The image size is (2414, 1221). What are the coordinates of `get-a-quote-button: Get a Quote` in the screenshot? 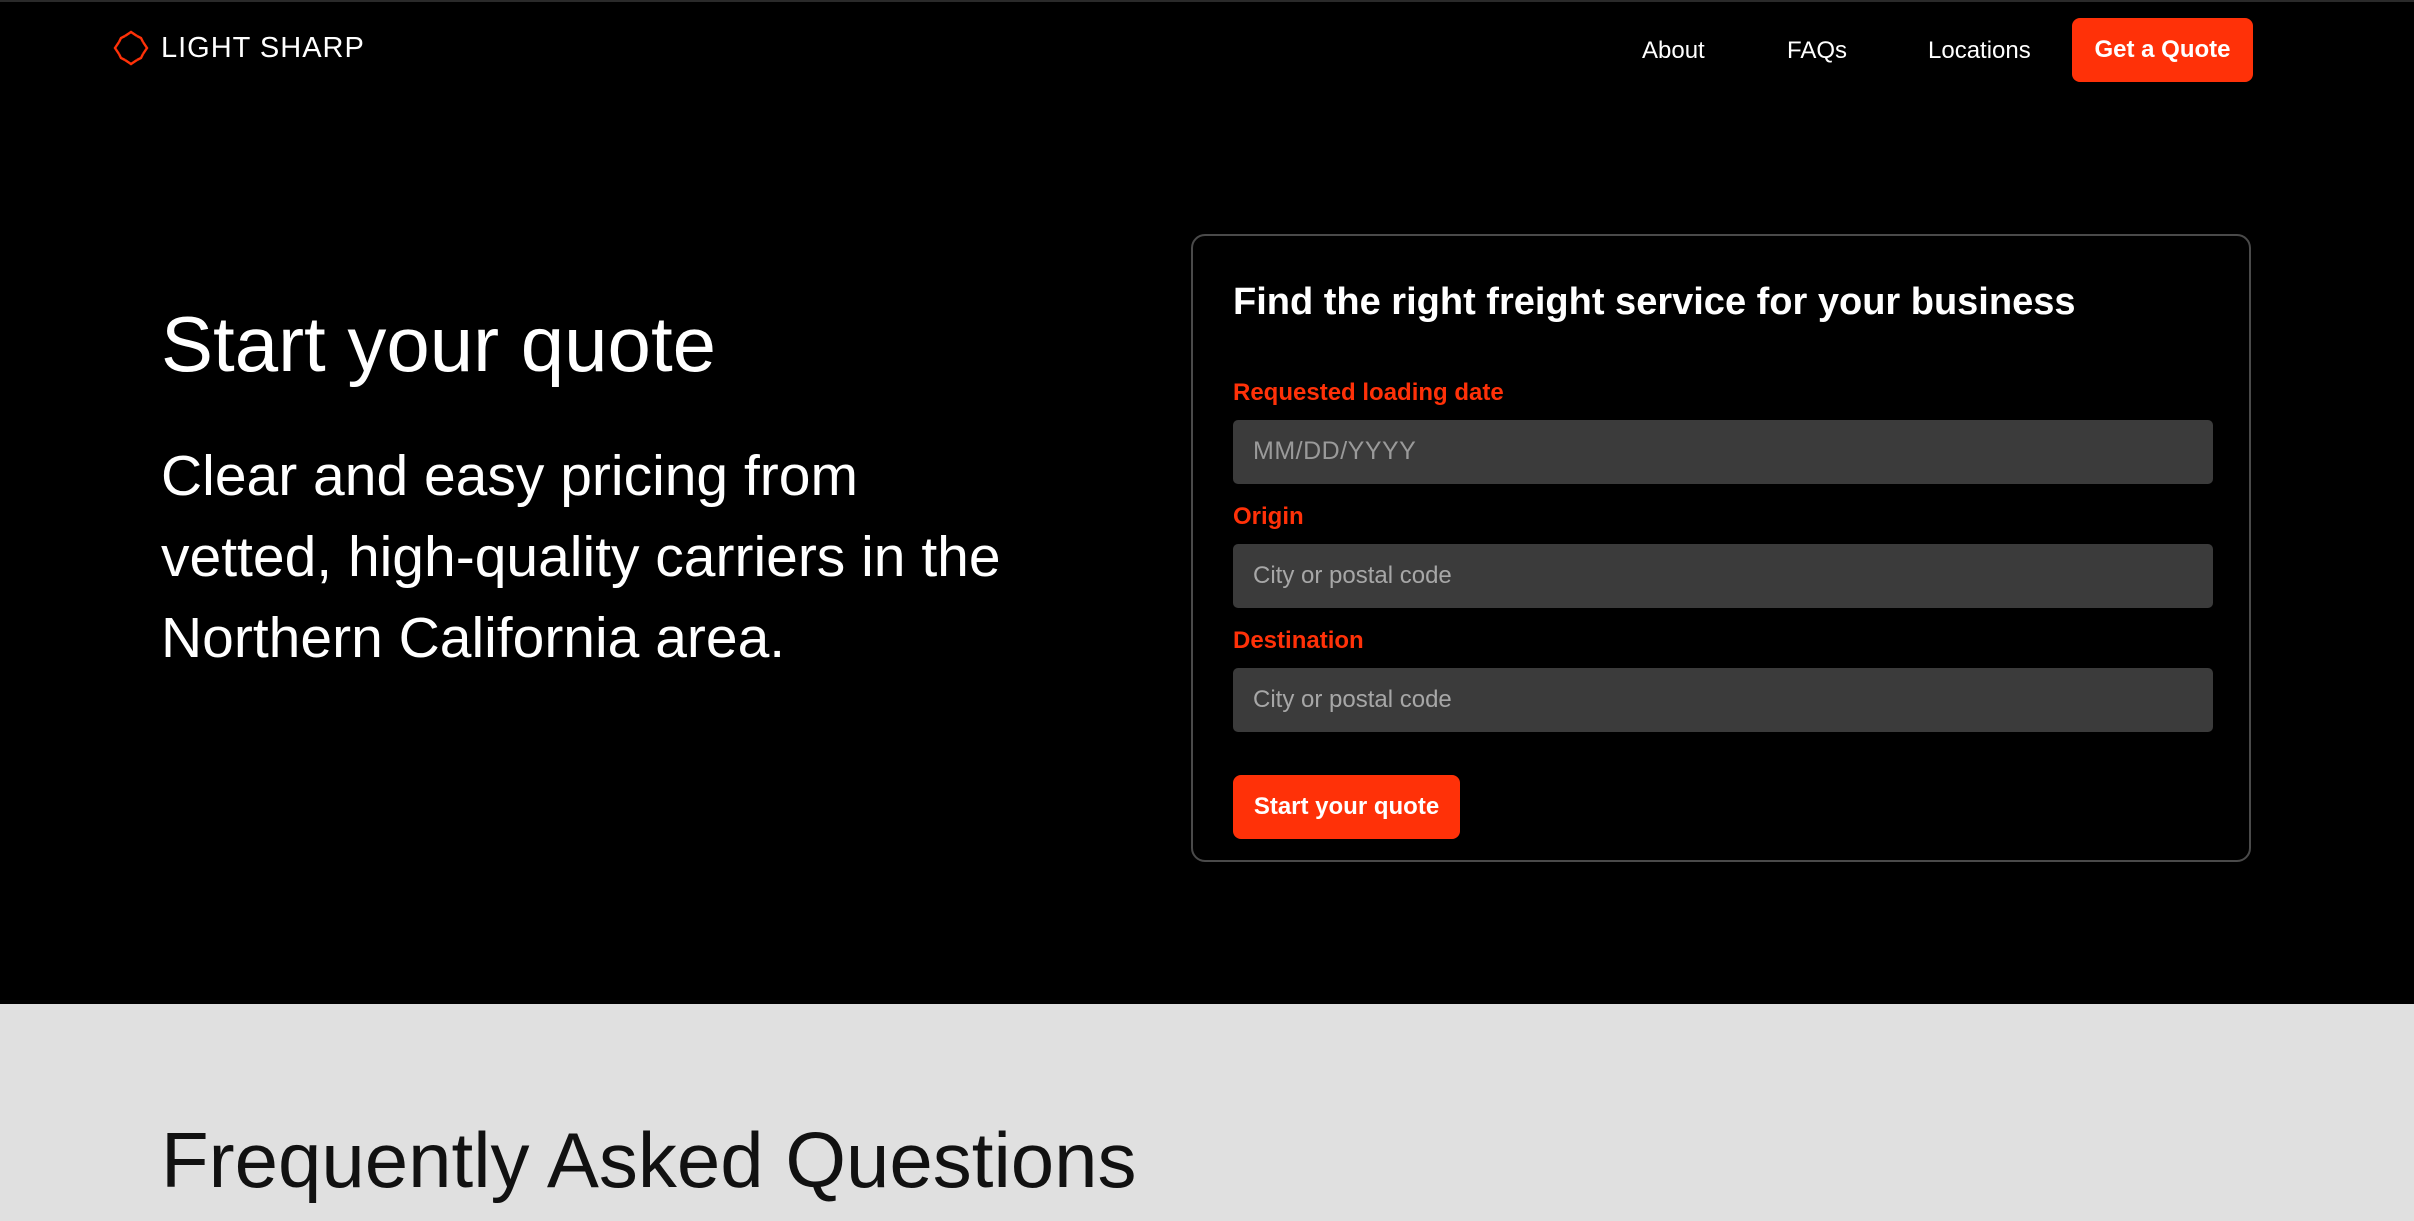 It's located at (2162, 50).